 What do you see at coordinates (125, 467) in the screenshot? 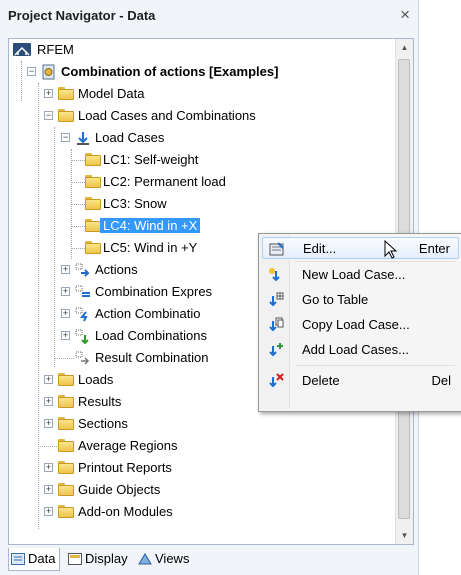
I see `tree-item-label: Printout Reports` at bounding box center [125, 467].